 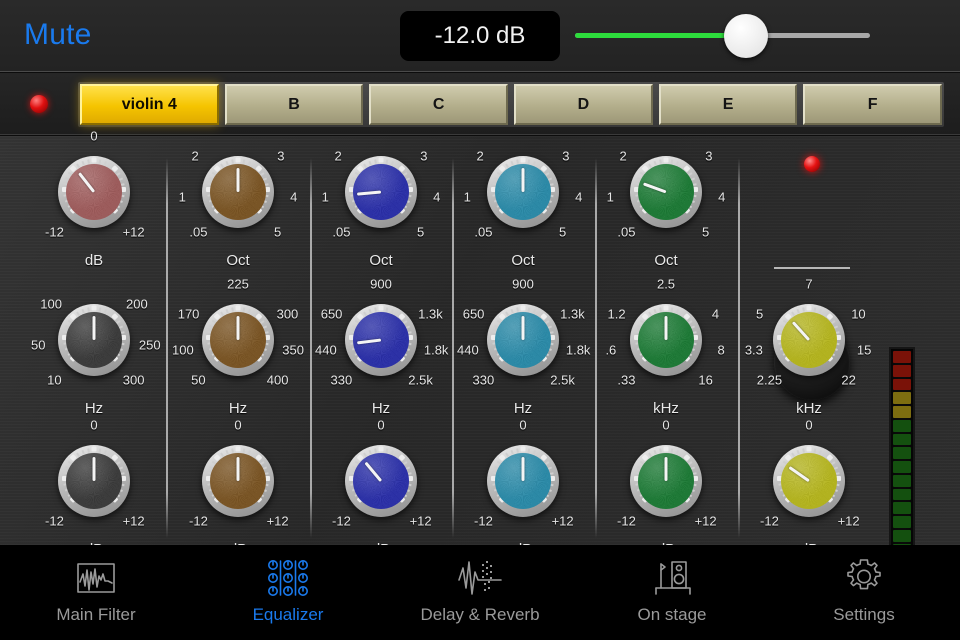 I want to click on knob-scale-label: 2.5, so click(x=666, y=284).